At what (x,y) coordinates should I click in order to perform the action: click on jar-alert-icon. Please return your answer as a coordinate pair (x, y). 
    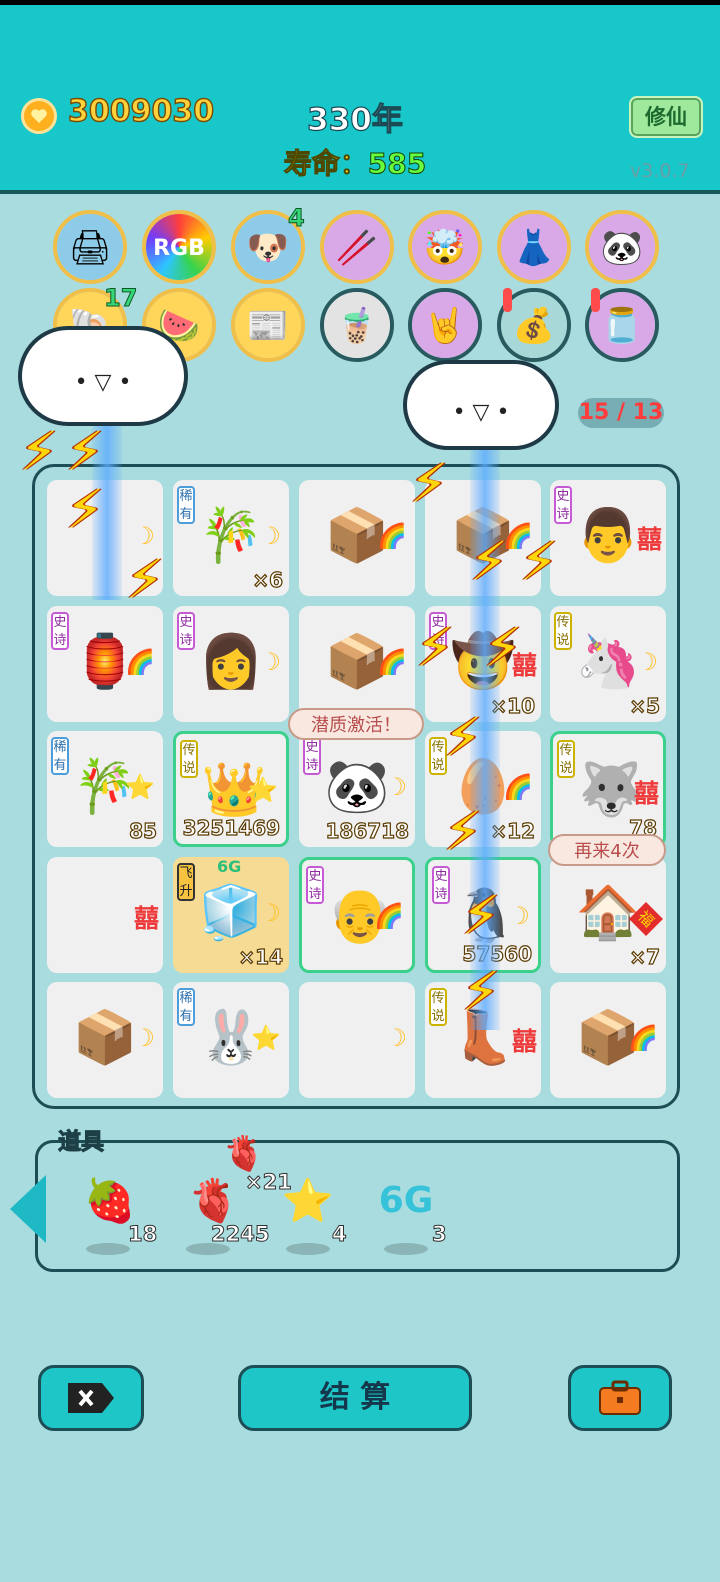
    Looking at the image, I should click on (595, 300).